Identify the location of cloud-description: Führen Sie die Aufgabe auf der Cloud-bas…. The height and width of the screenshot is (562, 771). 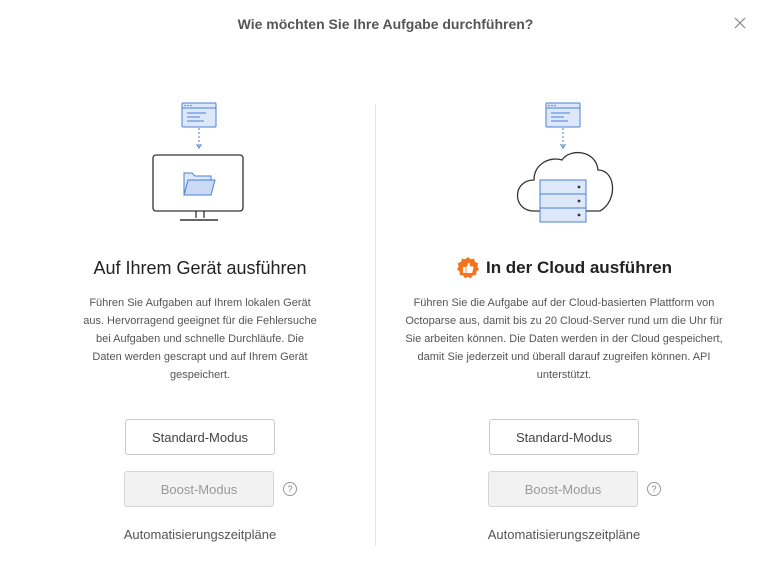
(564, 339).